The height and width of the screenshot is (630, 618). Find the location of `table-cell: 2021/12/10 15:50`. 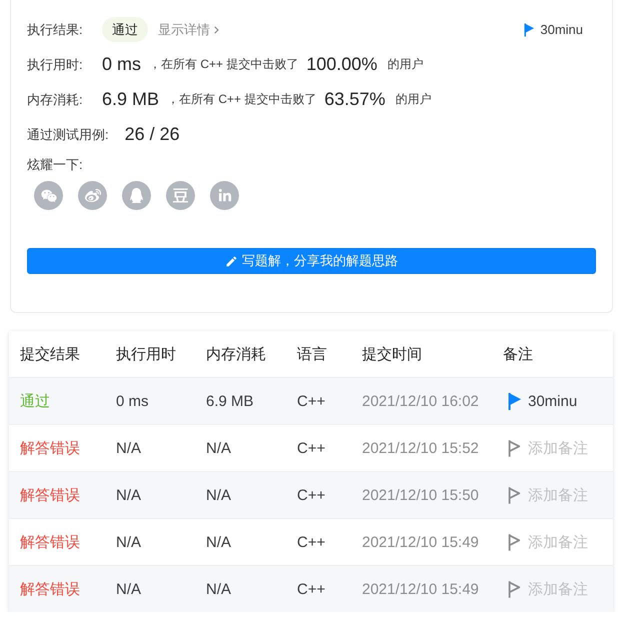

table-cell: 2021/12/10 15:50 is located at coordinates (420, 495).